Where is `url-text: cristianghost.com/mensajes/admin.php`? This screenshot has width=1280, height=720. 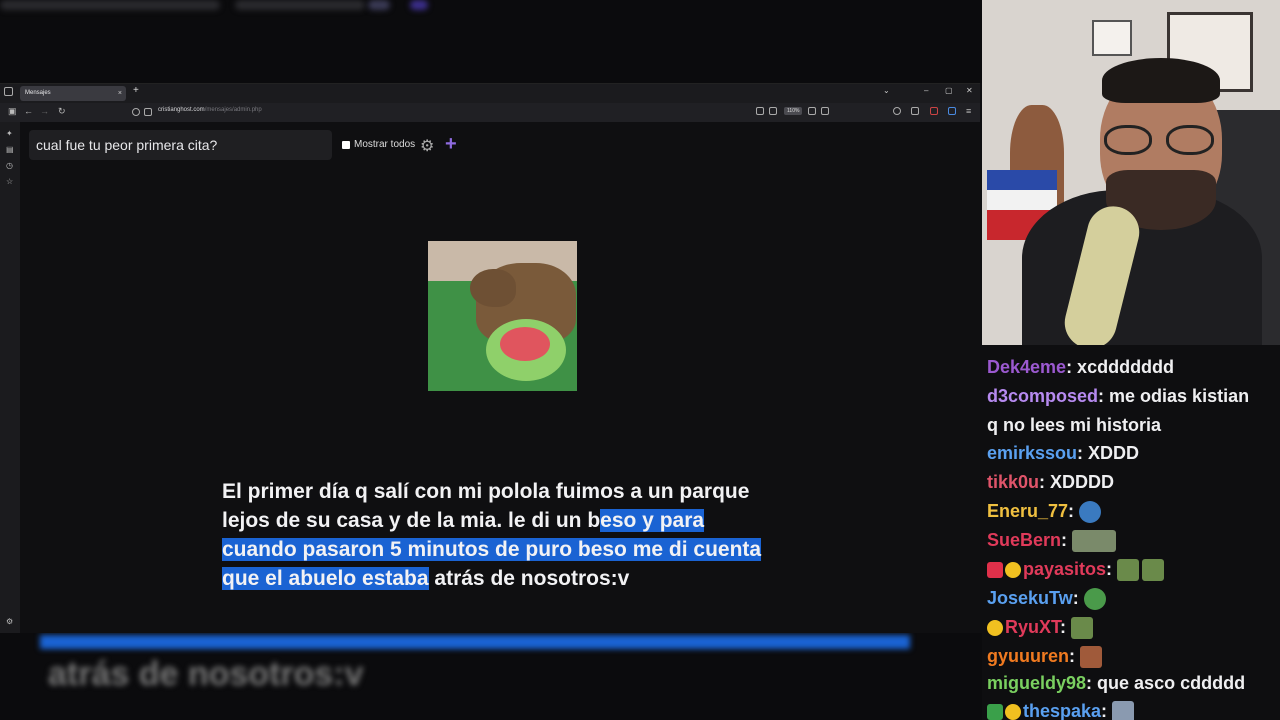 url-text: cristianghost.com/mensajes/admin.php is located at coordinates (210, 110).